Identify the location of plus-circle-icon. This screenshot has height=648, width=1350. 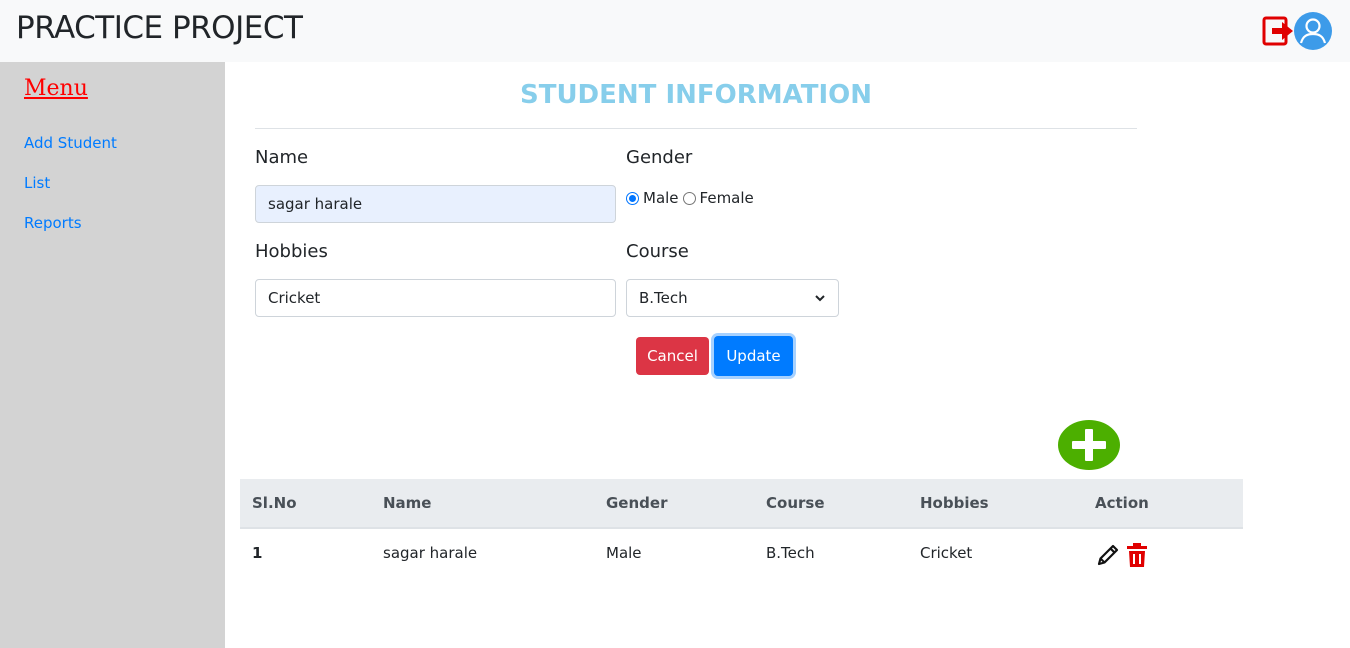
(1089, 445).